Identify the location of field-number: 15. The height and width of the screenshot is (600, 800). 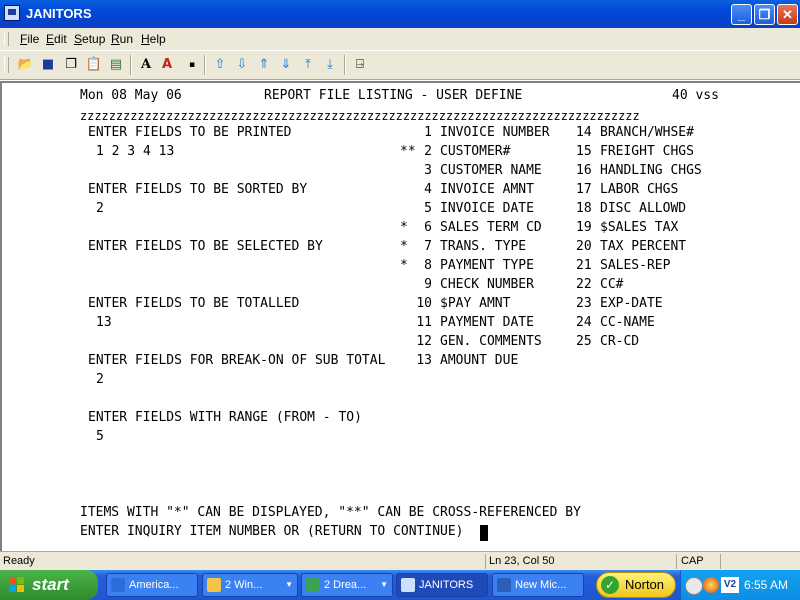
(584, 151).